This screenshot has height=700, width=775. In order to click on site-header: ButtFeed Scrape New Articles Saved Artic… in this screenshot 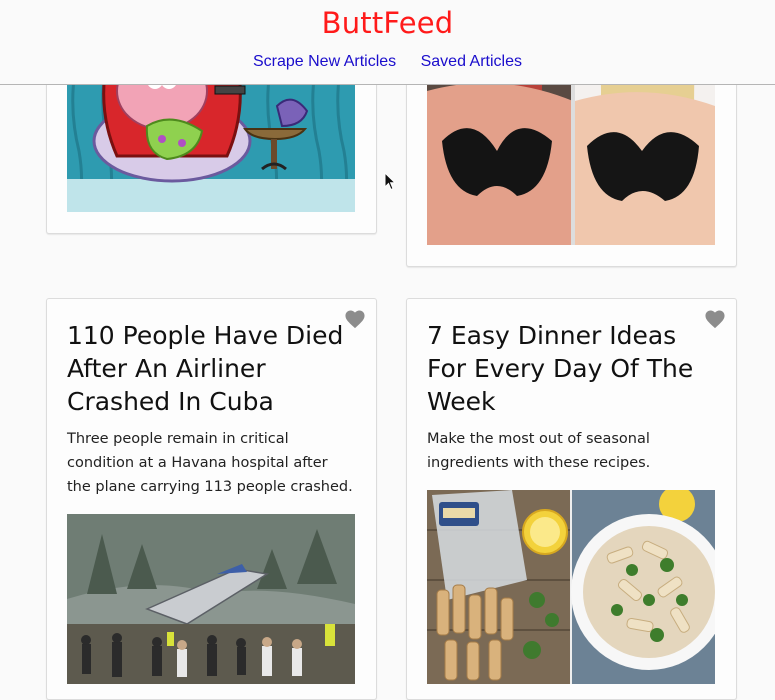, I will do `click(387, 42)`.